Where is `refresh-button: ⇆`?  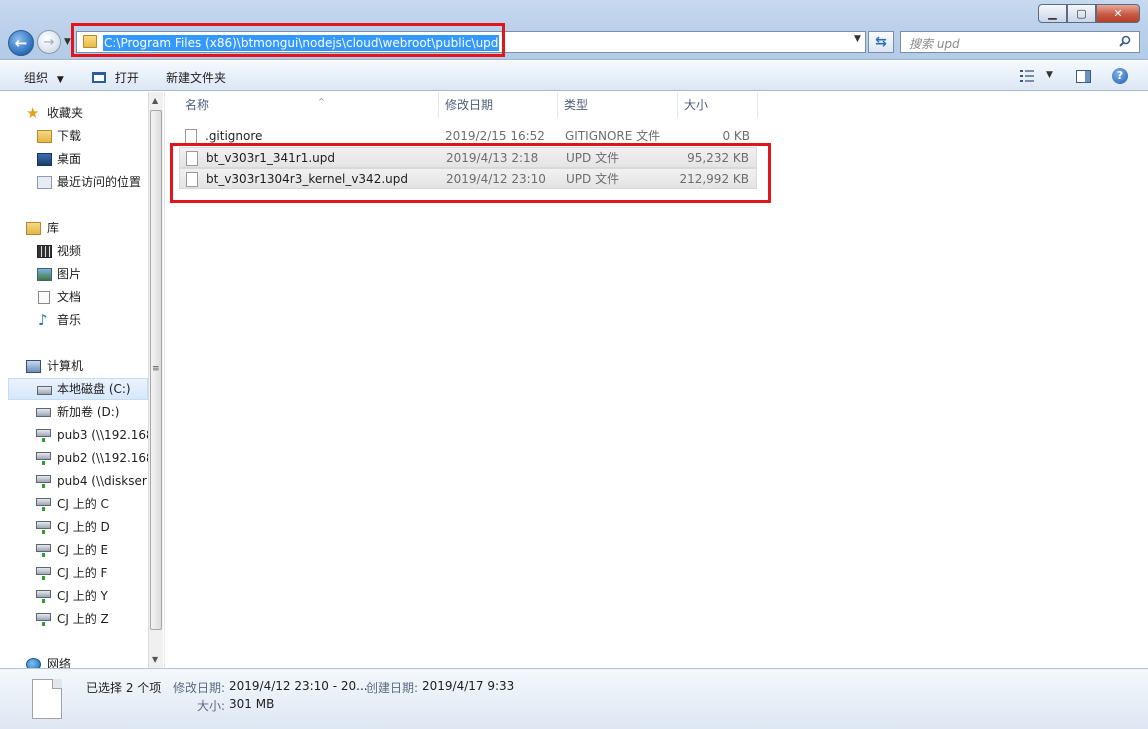
refresh-button: ⇆ is located at coordinates (881, 42).